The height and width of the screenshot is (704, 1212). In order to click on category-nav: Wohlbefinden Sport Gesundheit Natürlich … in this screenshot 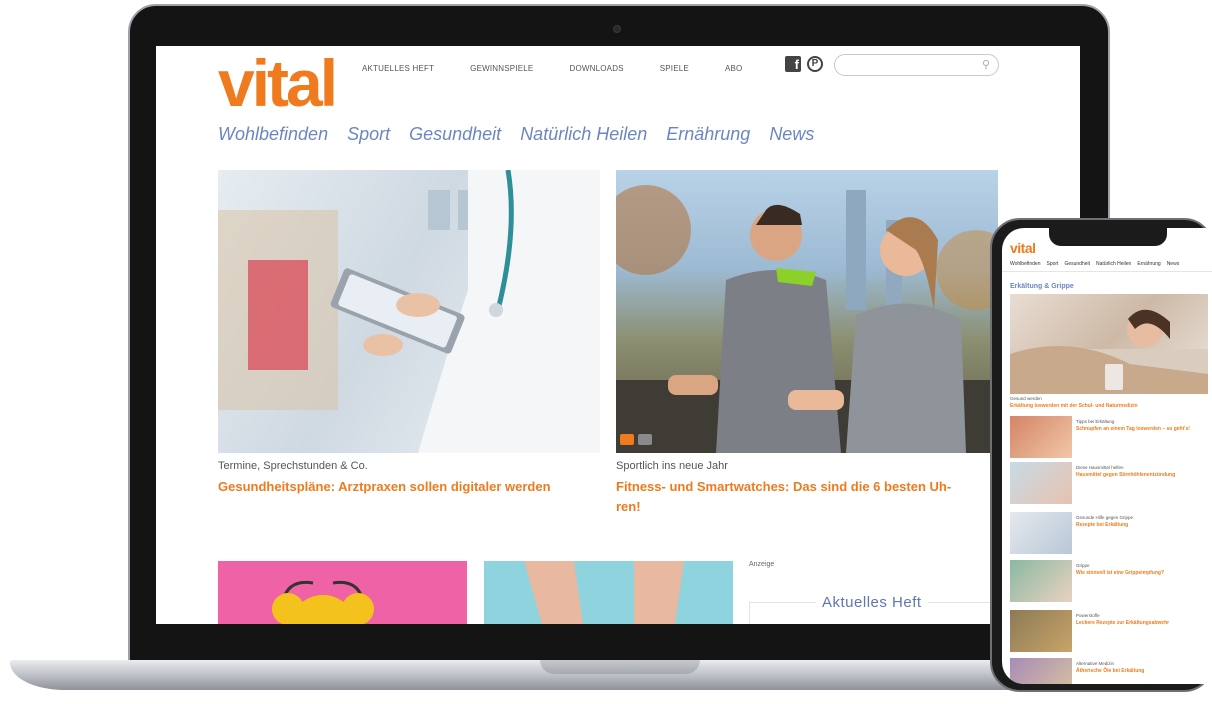, I will do `click(516, 134)`.